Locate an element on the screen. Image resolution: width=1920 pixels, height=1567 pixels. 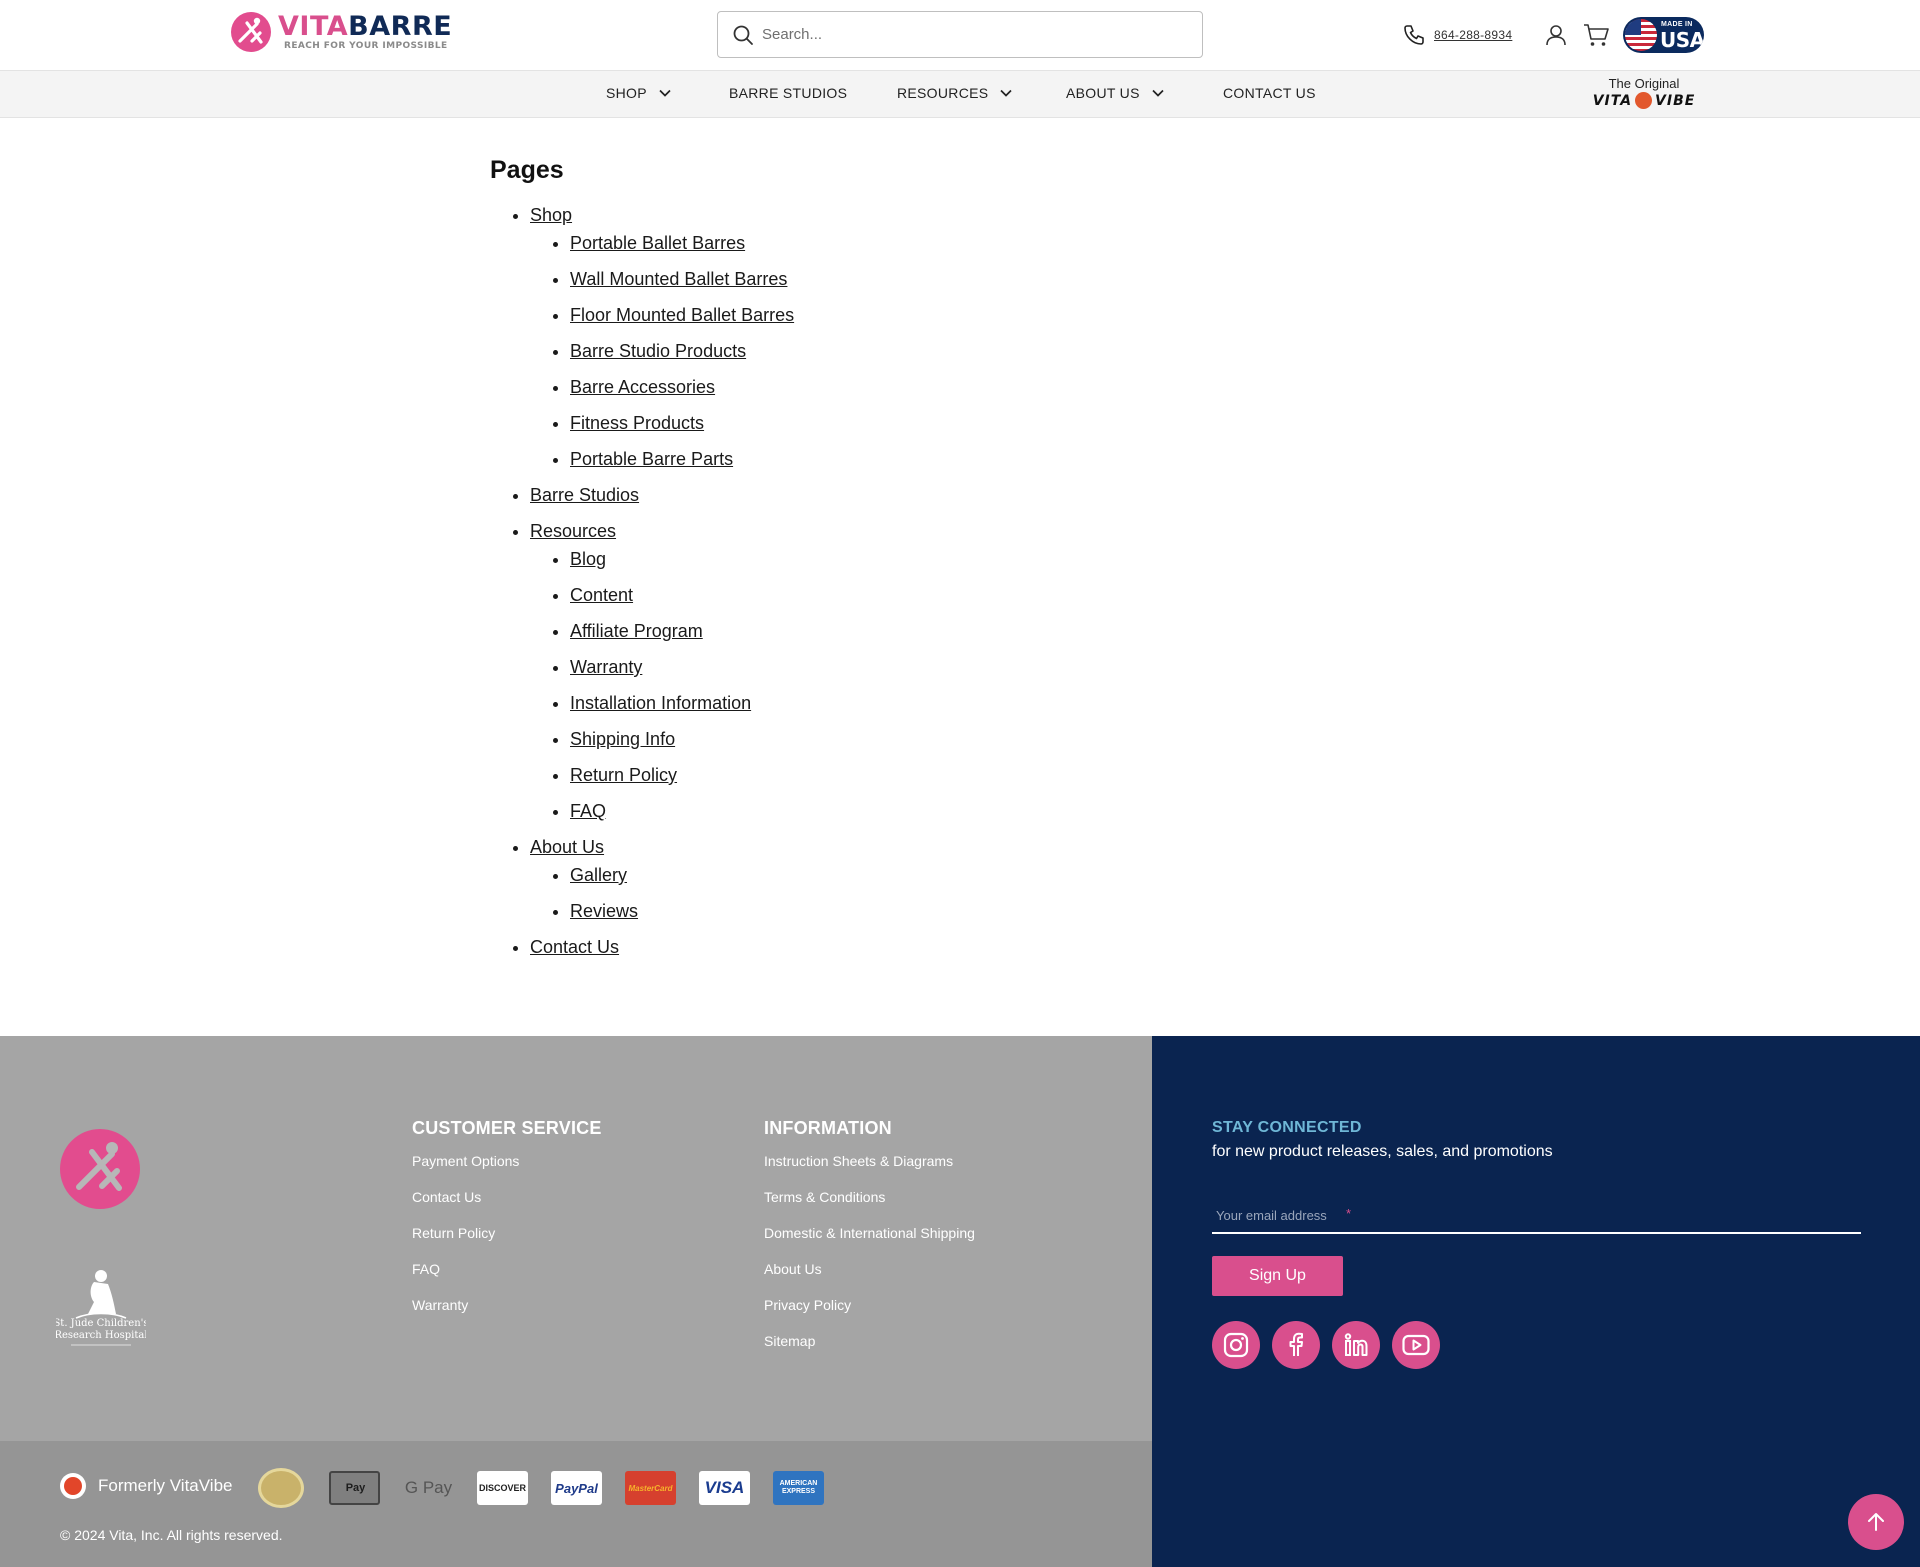
sitemap-link-contact-us: Contact Us is located at coordinates (574, 947).